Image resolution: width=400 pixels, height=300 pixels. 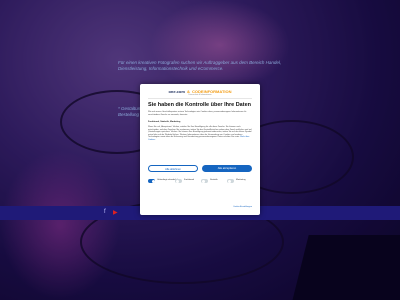 I want to click on youtube-icon: ▶, so click(x=115, y=212).